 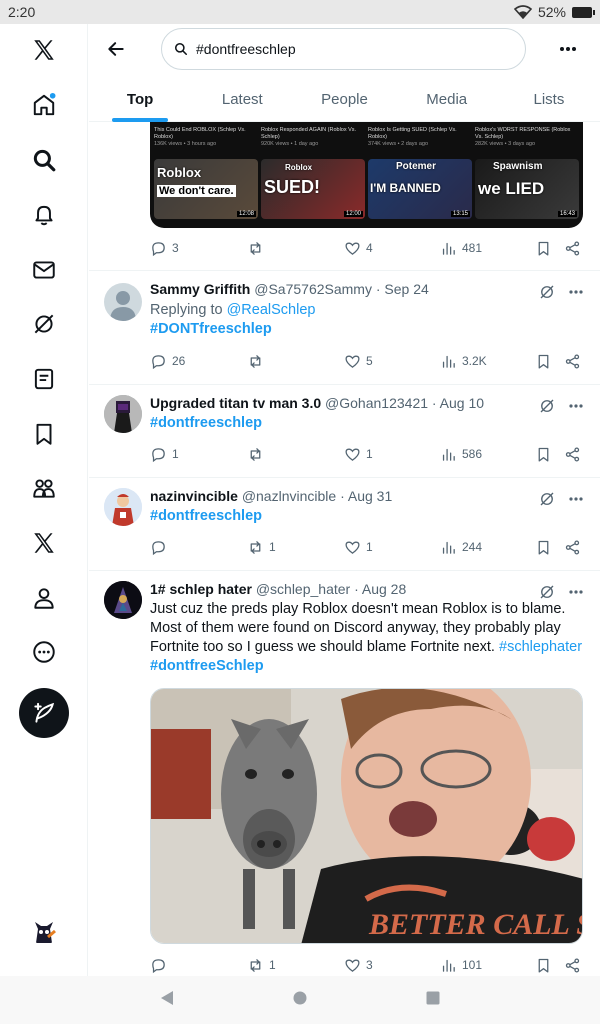 I want to click on author-handle: @Gohan123421 · Aug 10, so click(x=404, y=403).